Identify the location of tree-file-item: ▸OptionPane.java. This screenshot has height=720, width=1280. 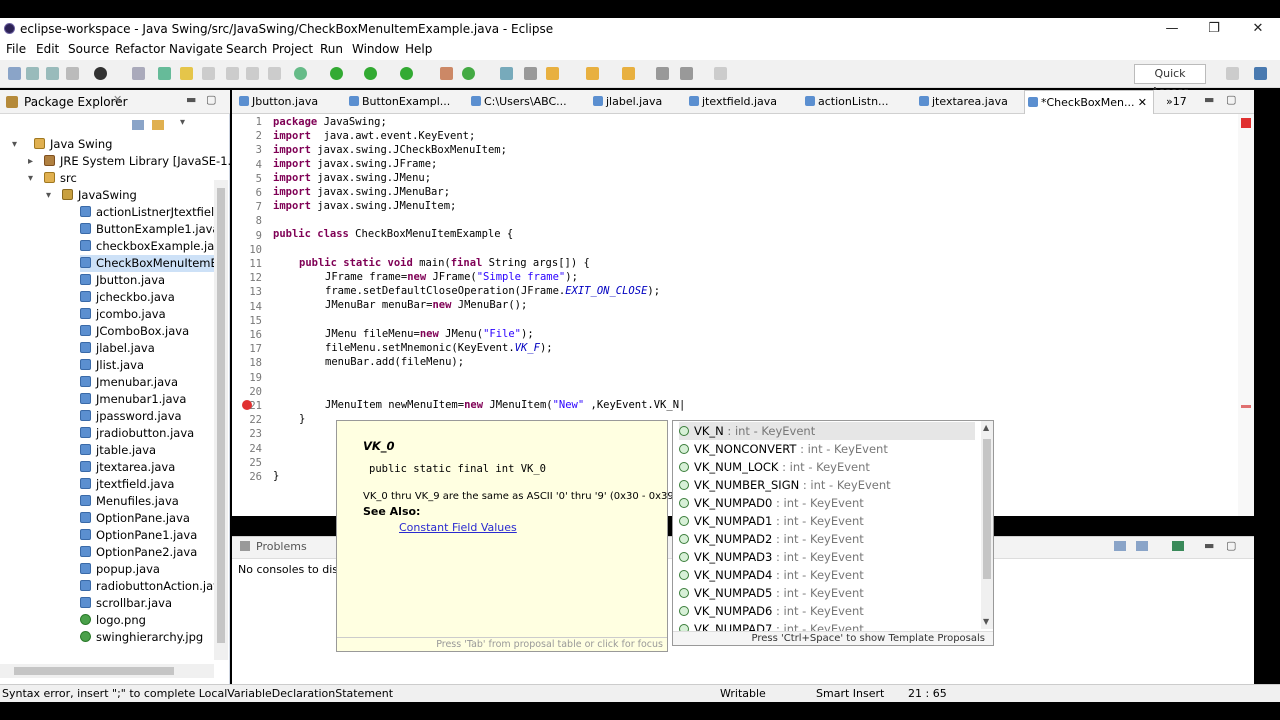
(147, 518).